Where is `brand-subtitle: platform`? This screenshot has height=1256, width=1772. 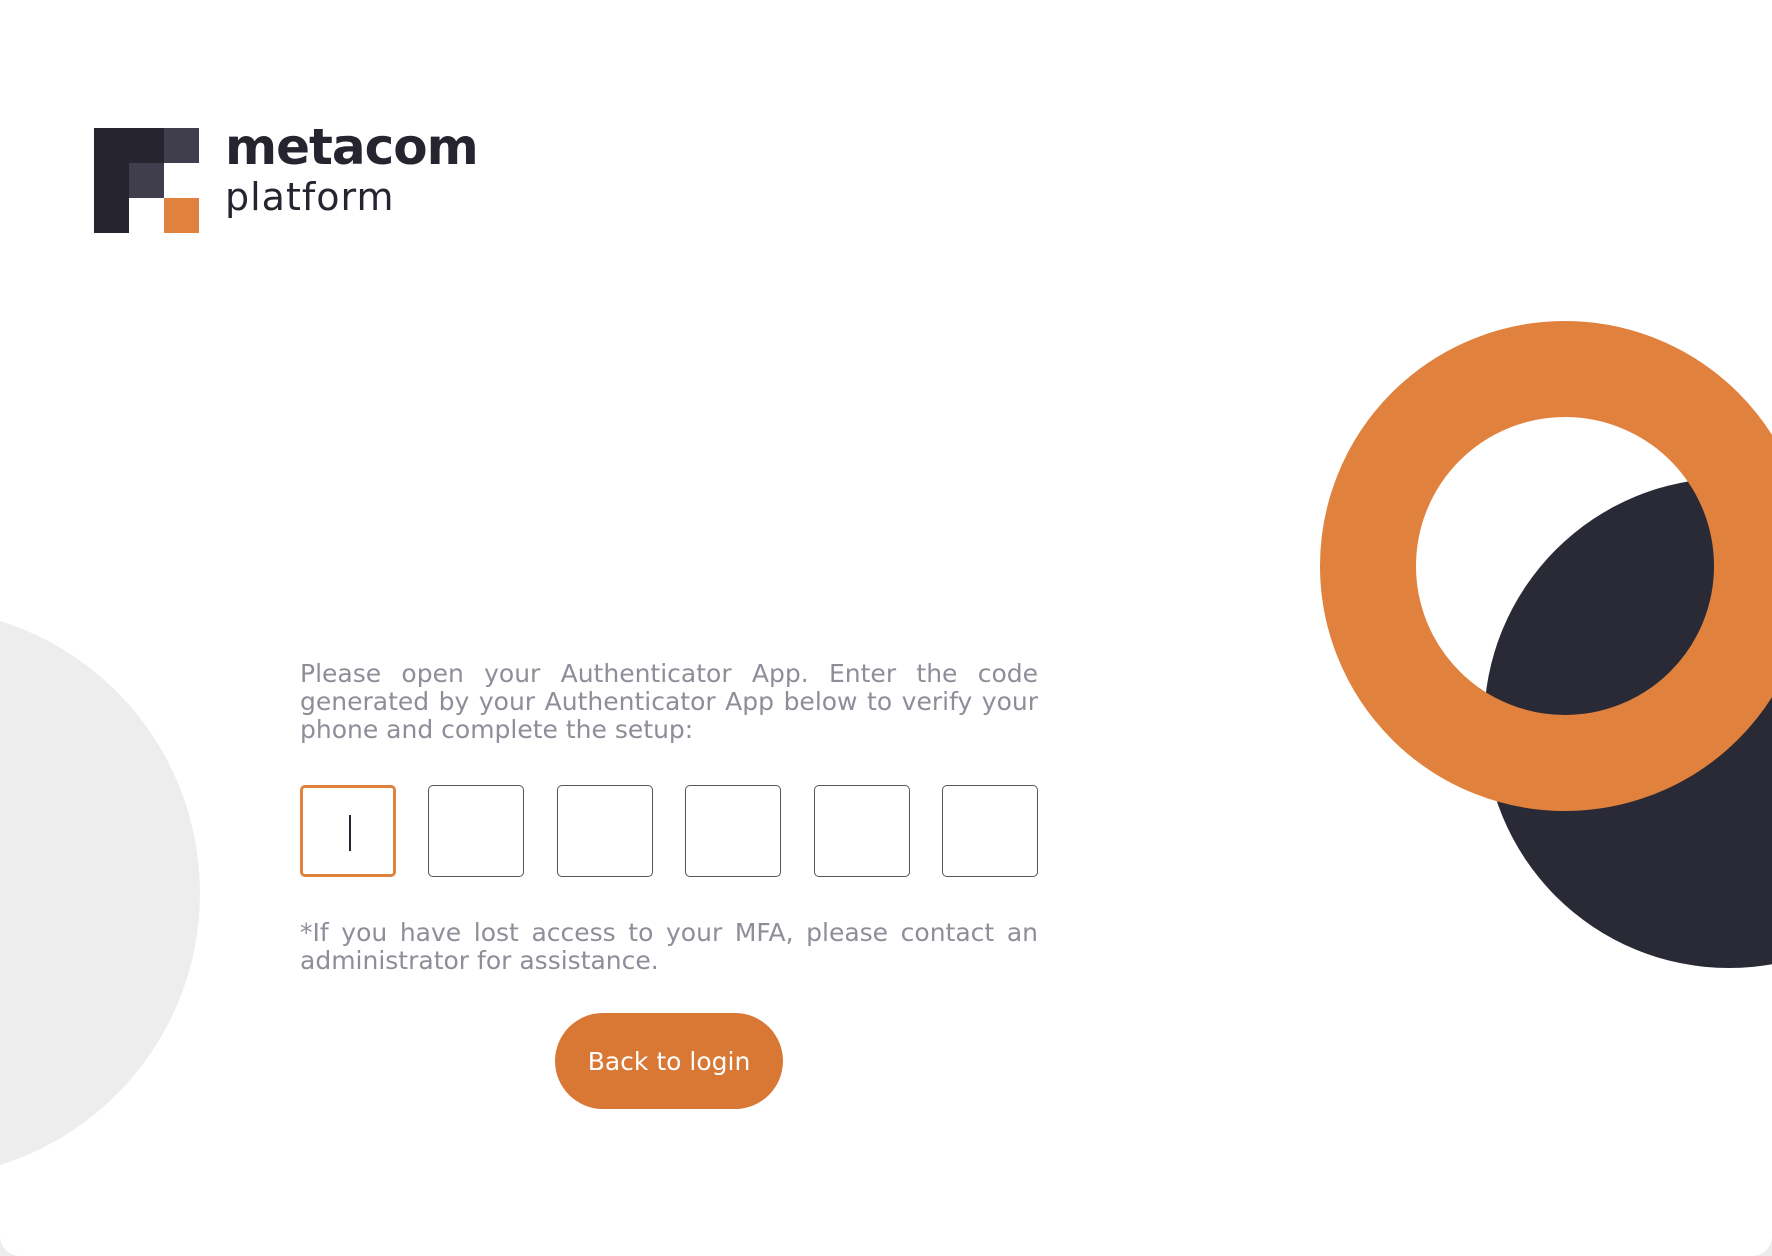 brand-subtitle: platform is located at coordinates (310, 197).